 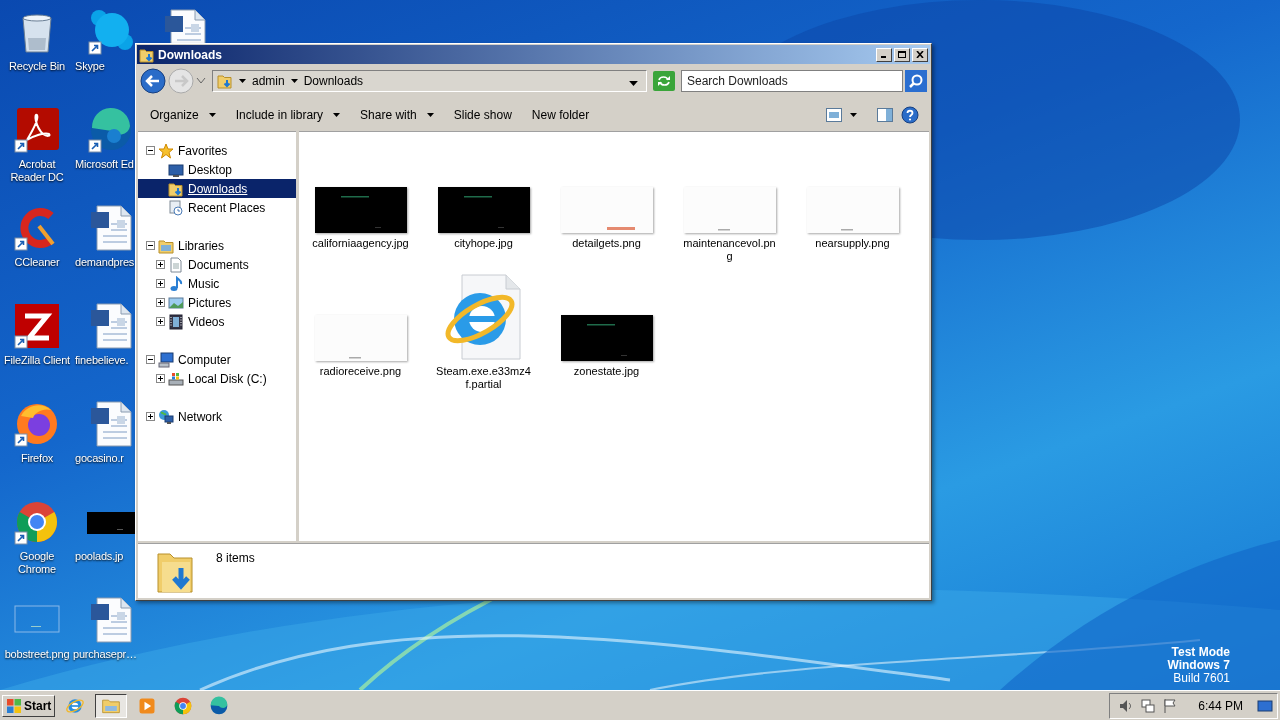 What do you see at coordinates (1170, 705) in the screenshot?
I see `flag-icon` at bounding box center [1170, 705].